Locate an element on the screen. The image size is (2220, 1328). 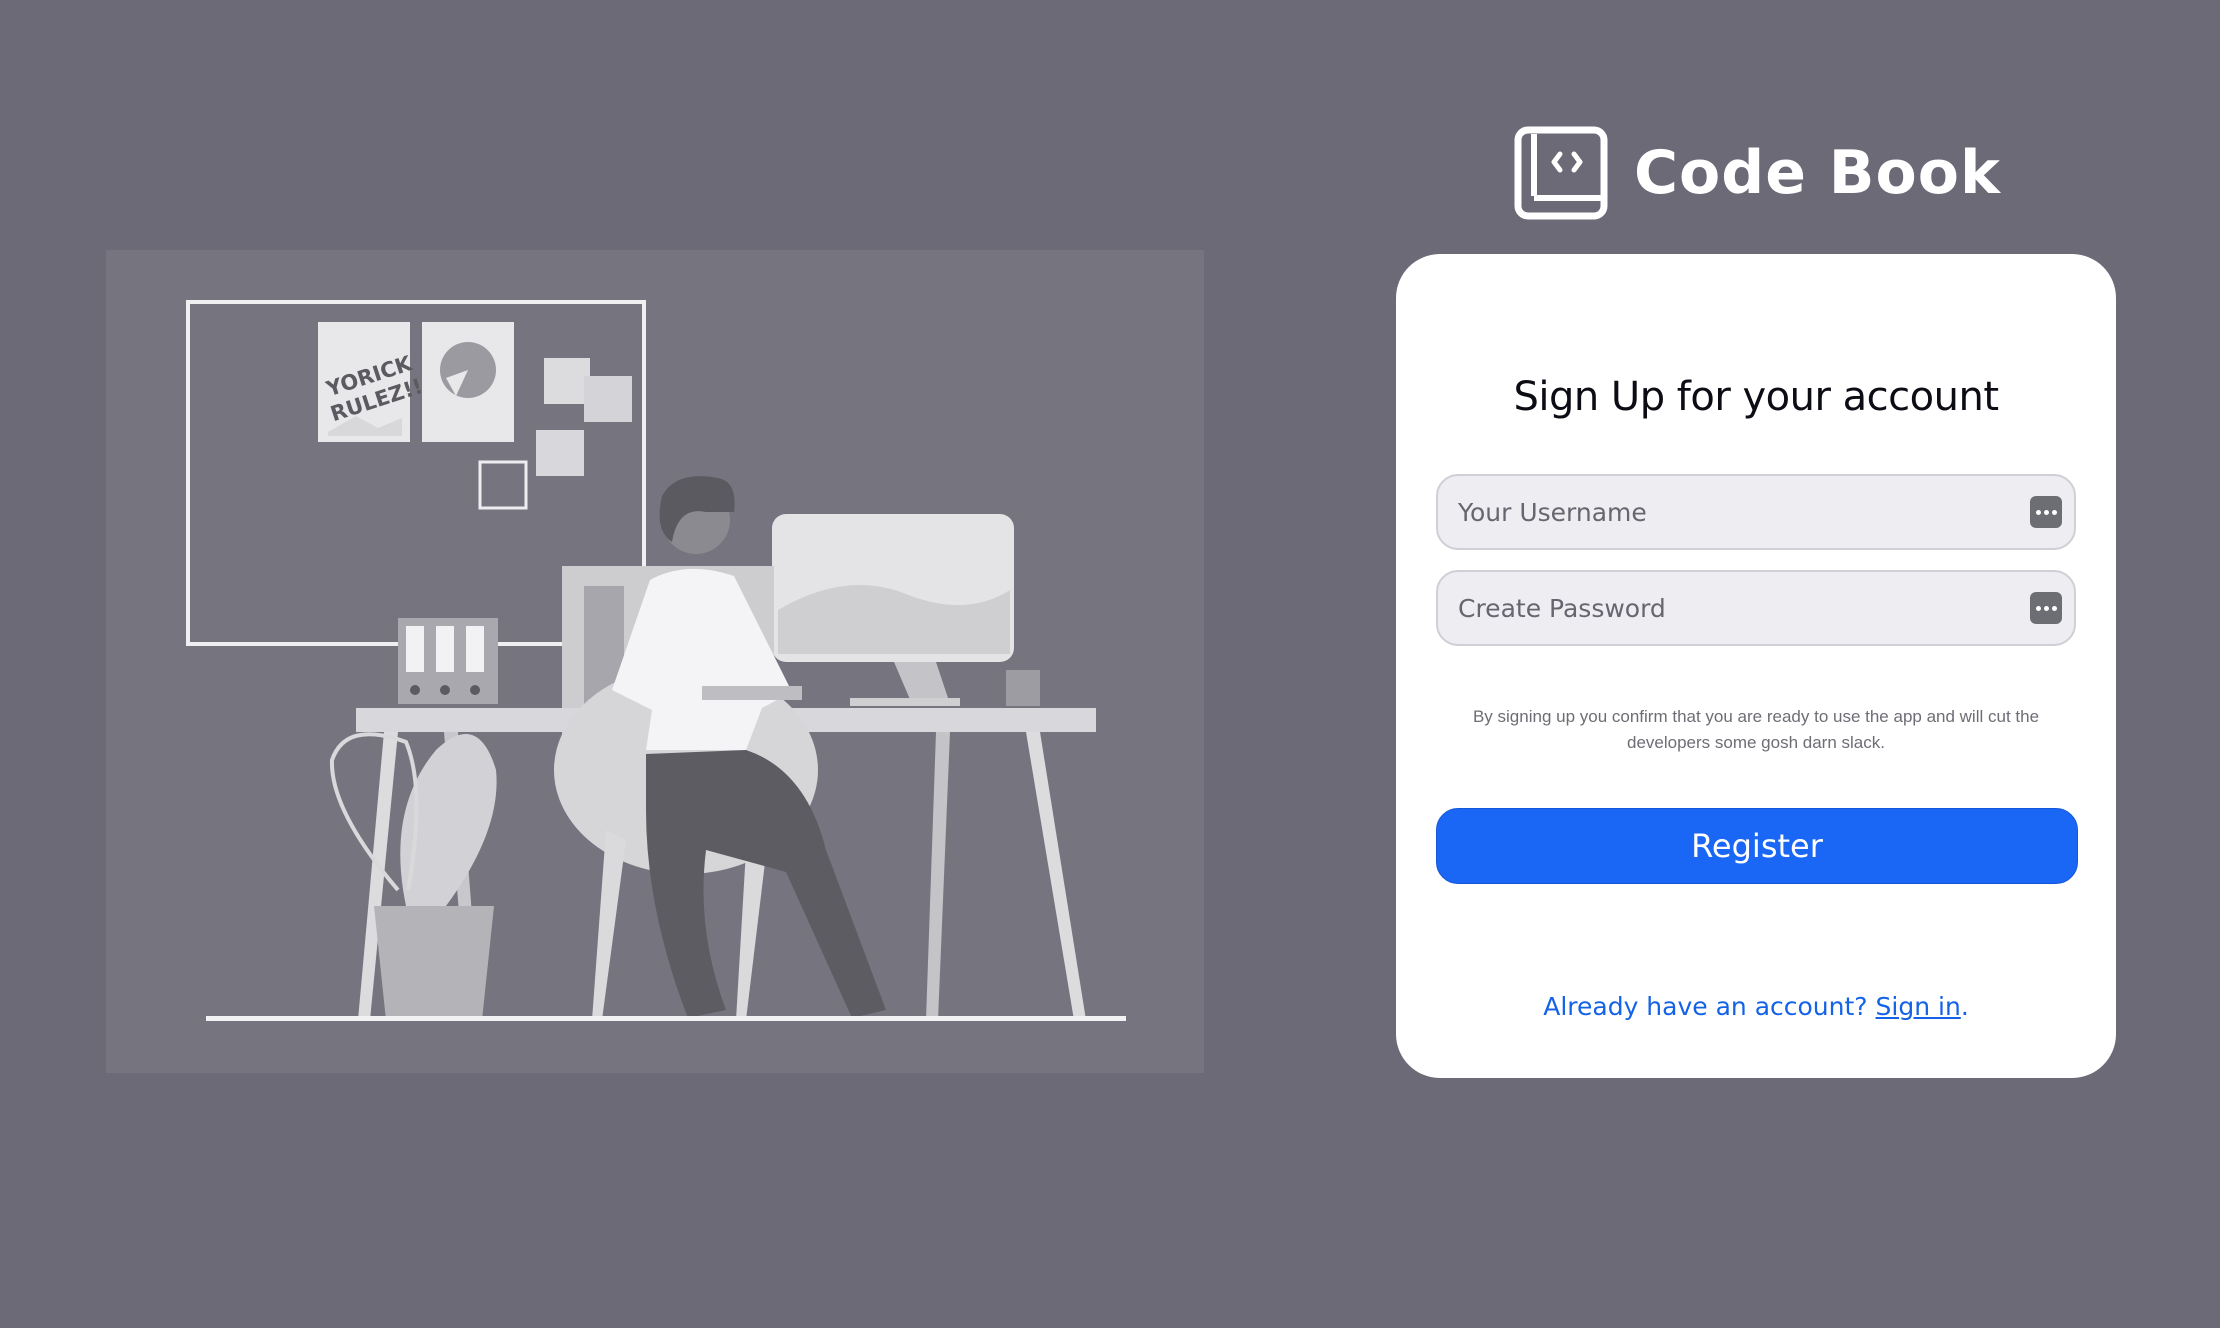
username-field is located at coordinates (1756, 512).